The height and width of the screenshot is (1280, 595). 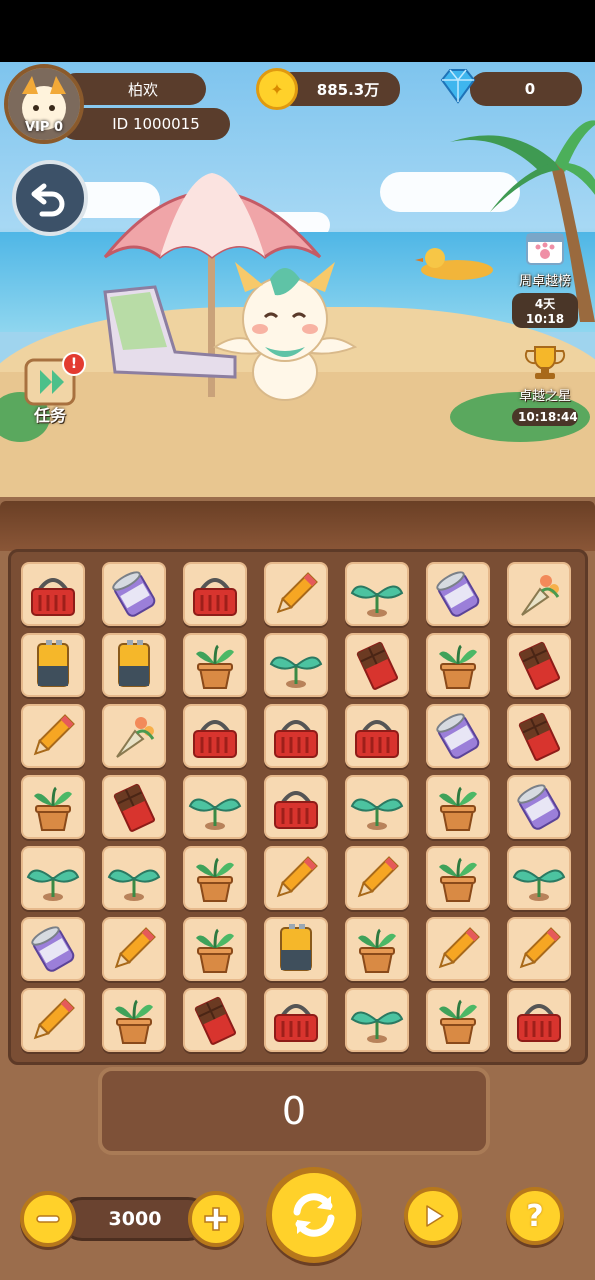 I want to click on refresh-icon, so click(x=314, y=1215).